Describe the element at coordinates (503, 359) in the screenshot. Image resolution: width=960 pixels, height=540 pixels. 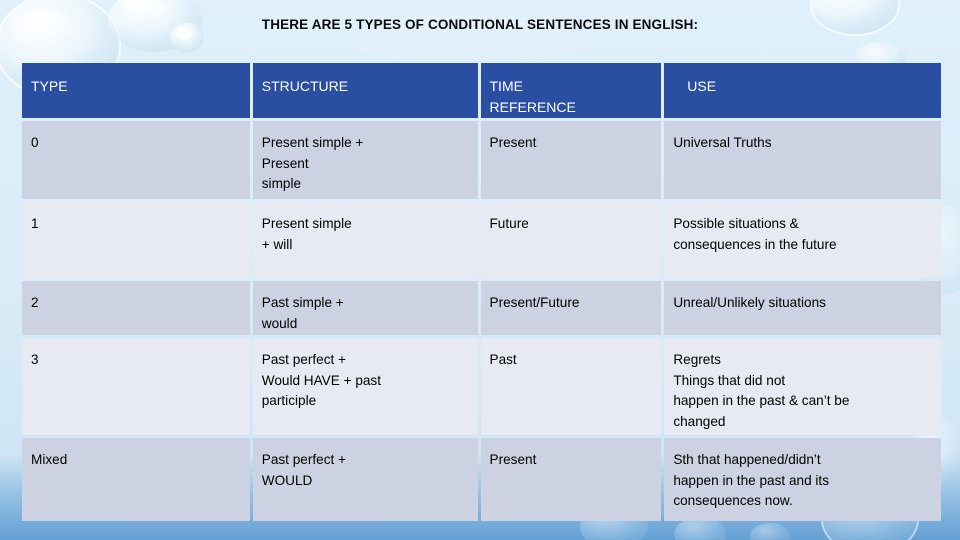
I see `cell-time-reference-text: Past` at that location.